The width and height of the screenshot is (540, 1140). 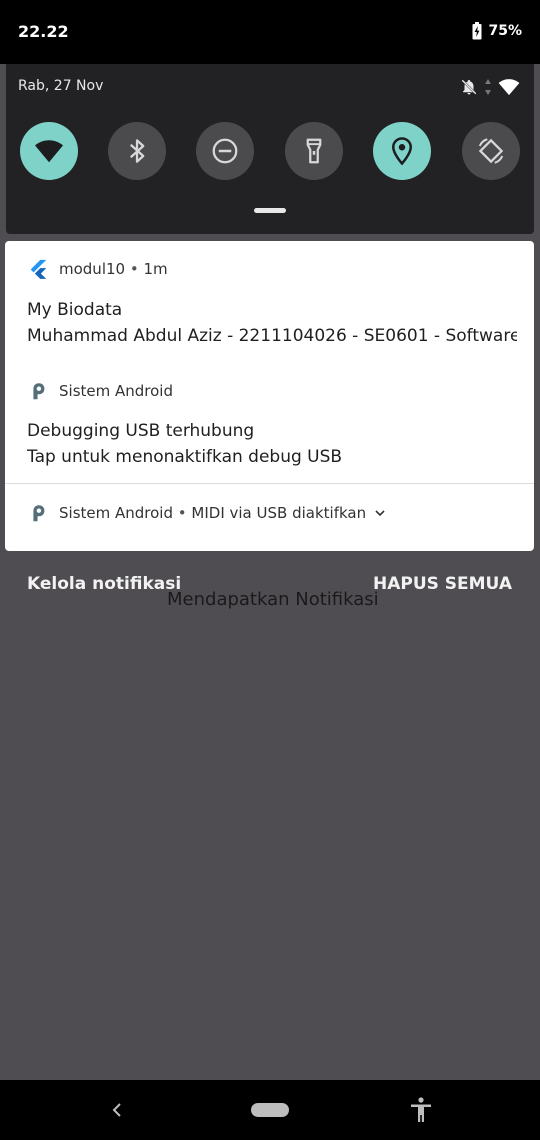 I want to click on navigation-bar, so click(x=270, y=1110).